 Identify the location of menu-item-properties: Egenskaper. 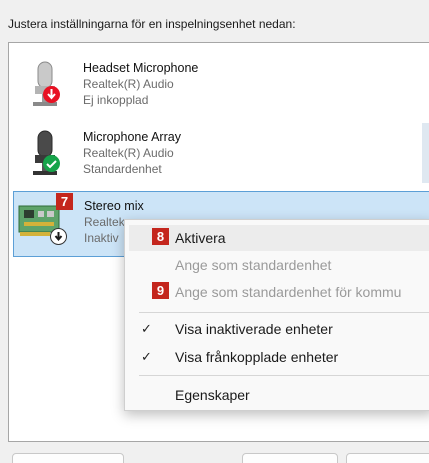
(279, 395).